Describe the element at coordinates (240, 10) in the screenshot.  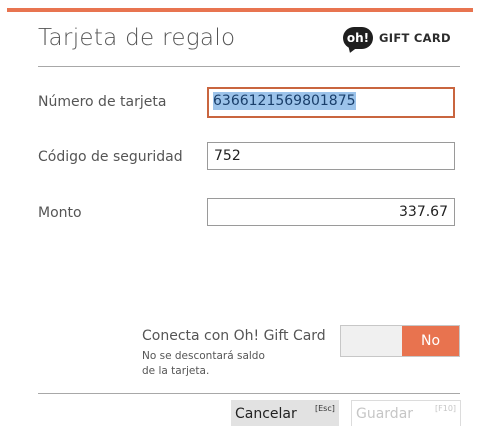
I see `accent-stripe` at that location.